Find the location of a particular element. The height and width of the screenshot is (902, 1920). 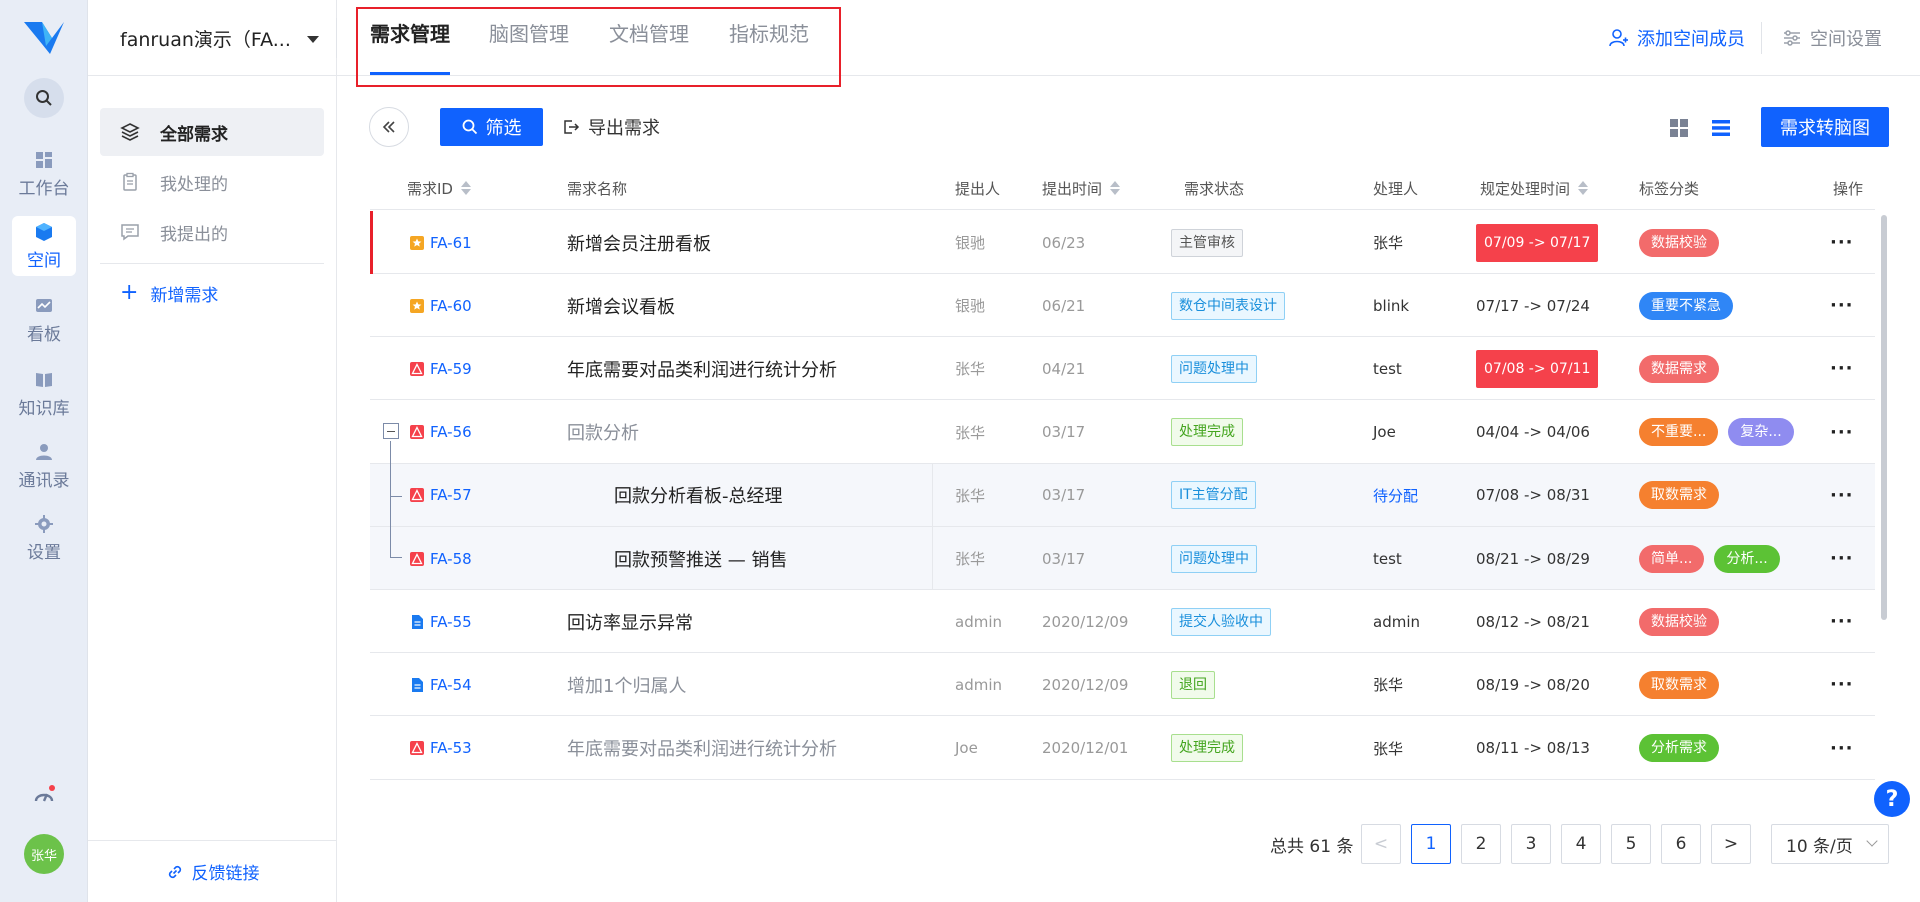

filter-label: 筛选 is located at coordinates (503, 128).